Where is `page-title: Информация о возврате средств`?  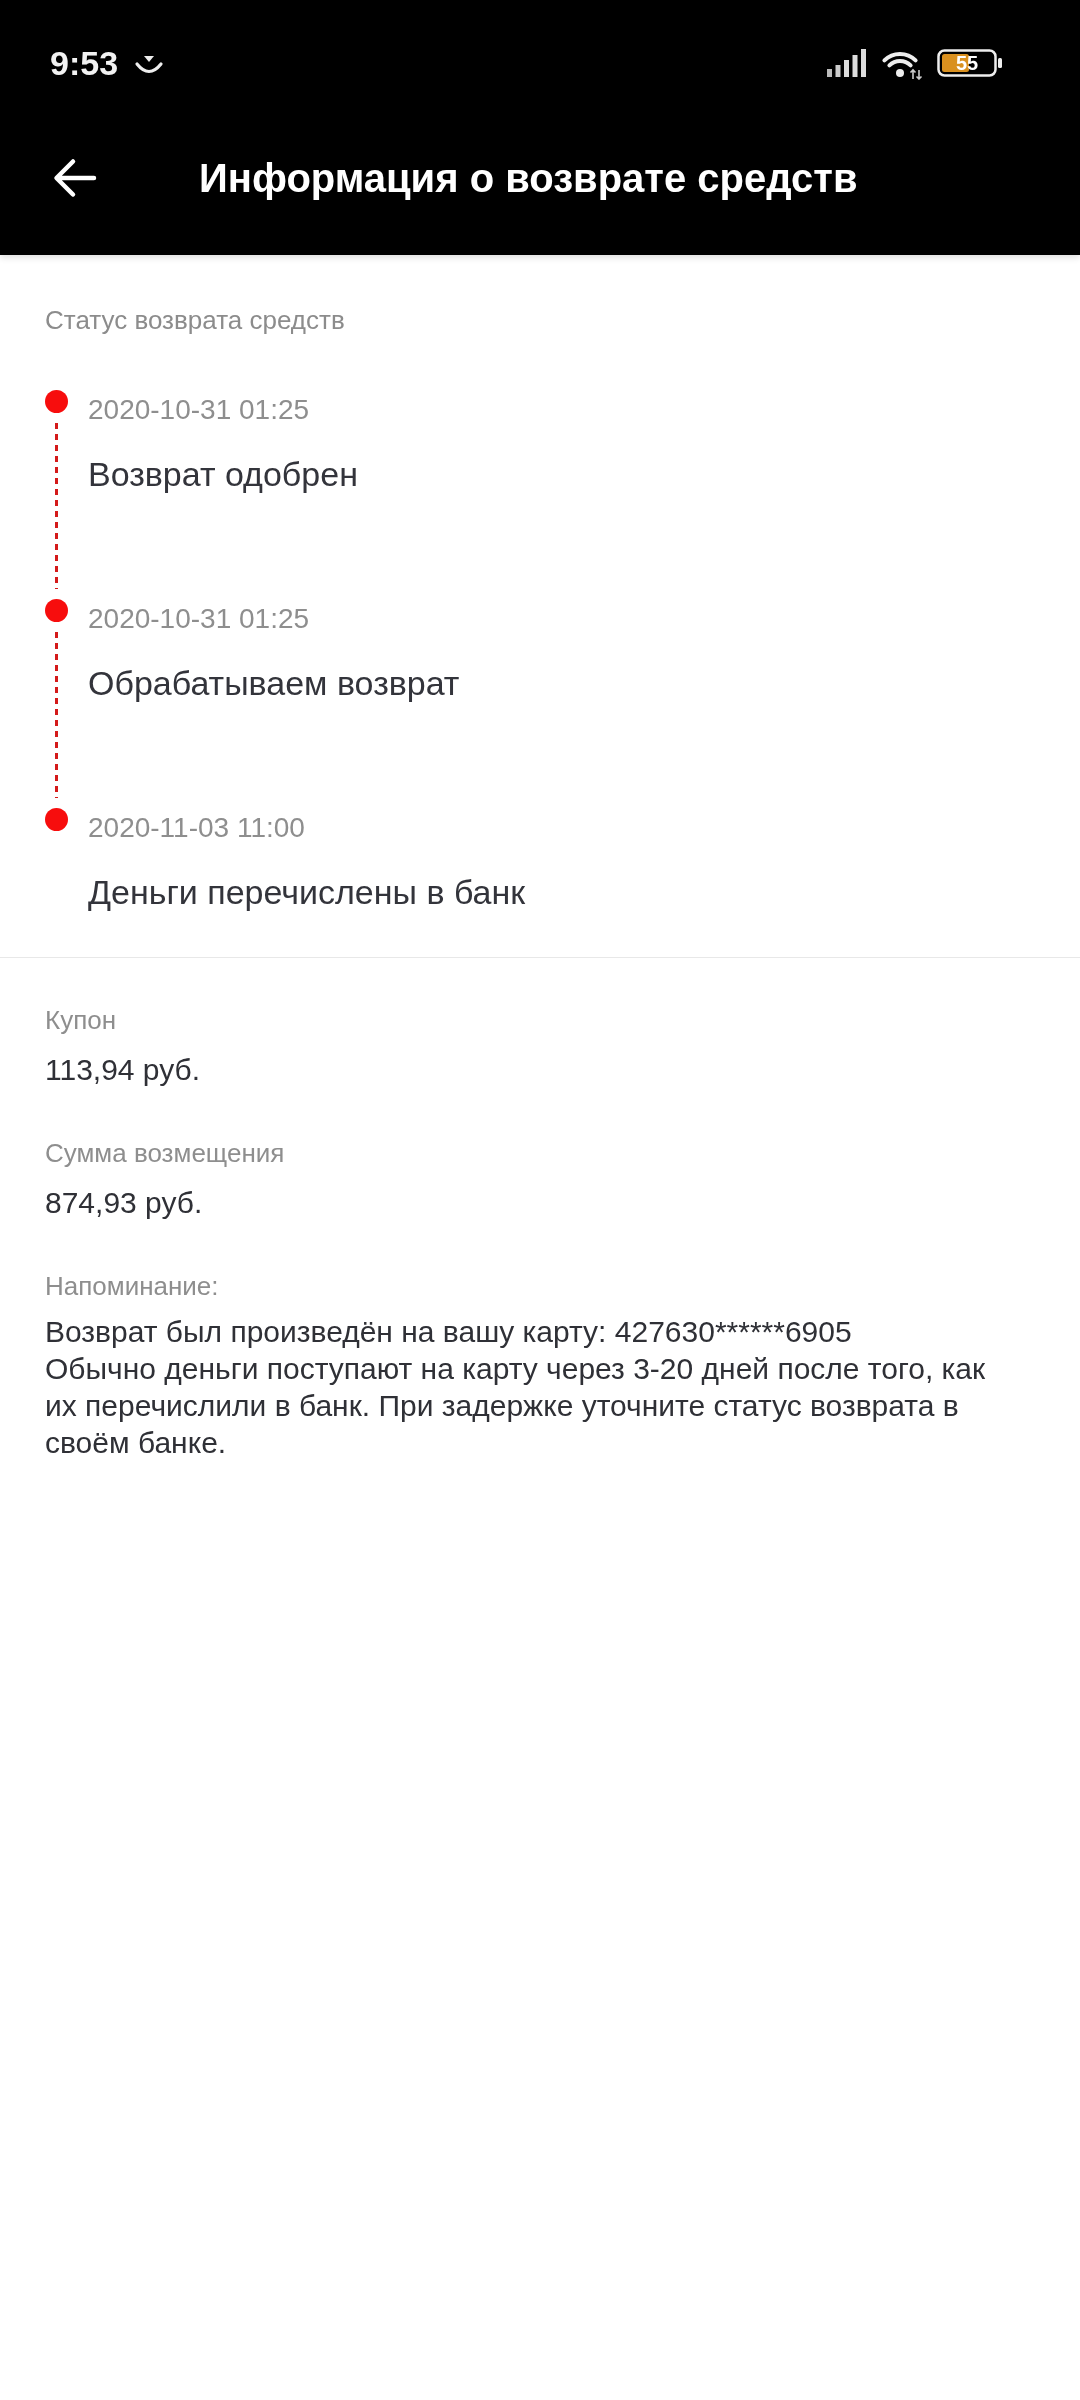 page-title: Информация о возврате средств is located at coordinates (528, 178).